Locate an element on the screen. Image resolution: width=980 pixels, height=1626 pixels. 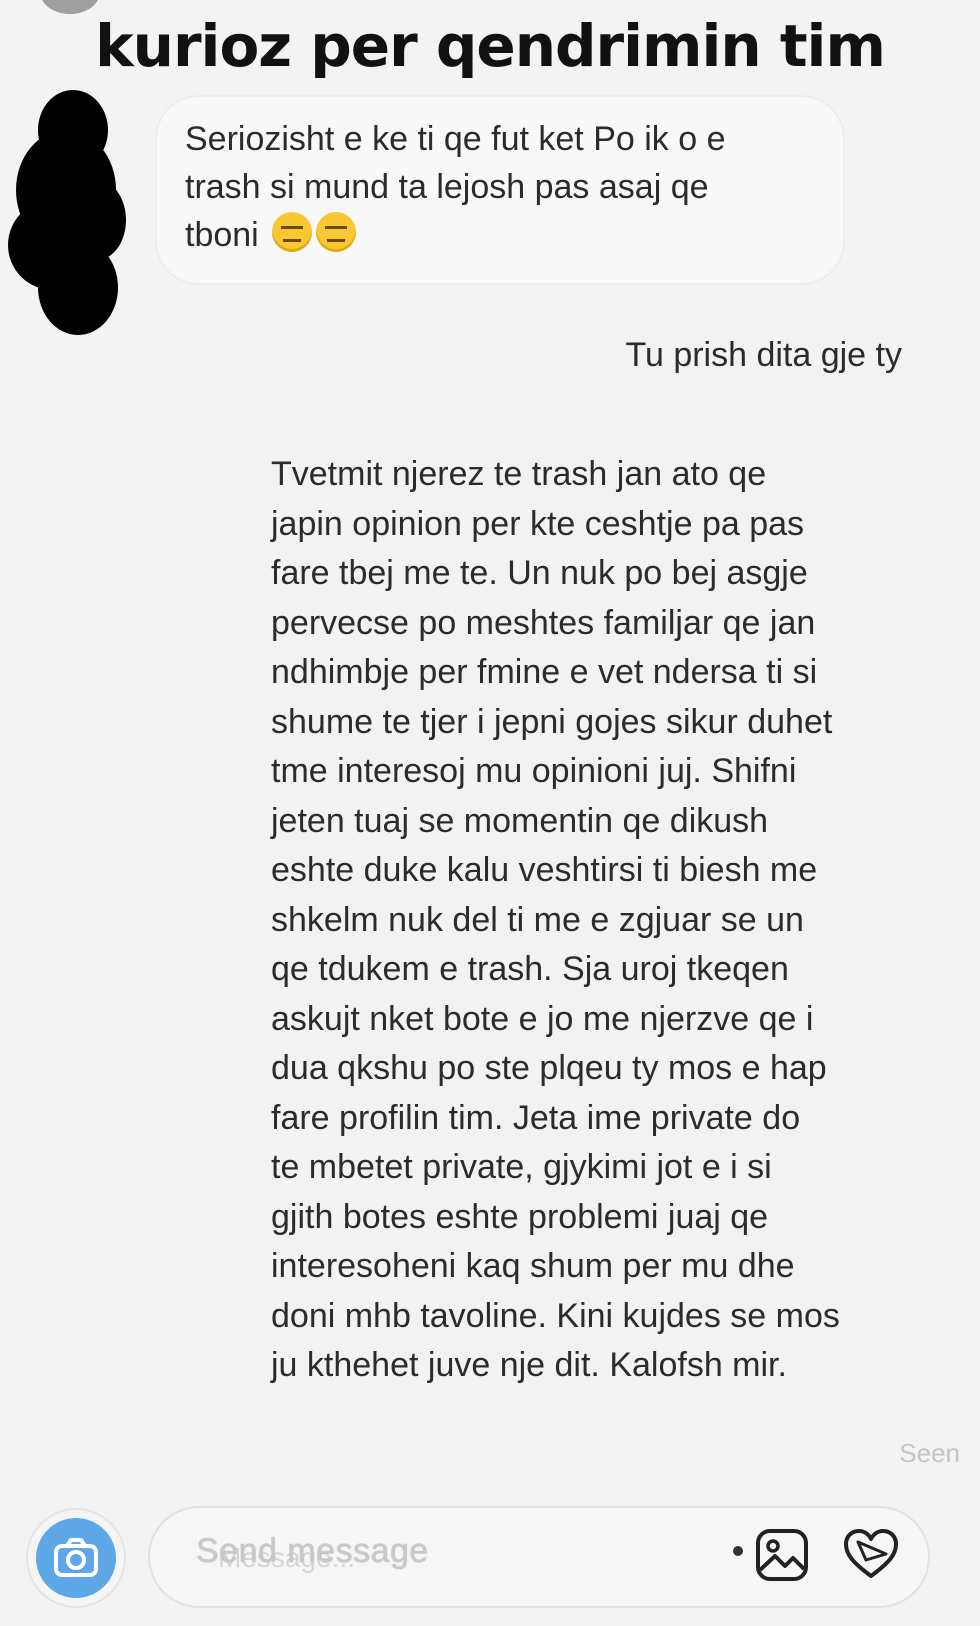
camera-icon is located at coordinates (76, 1558).